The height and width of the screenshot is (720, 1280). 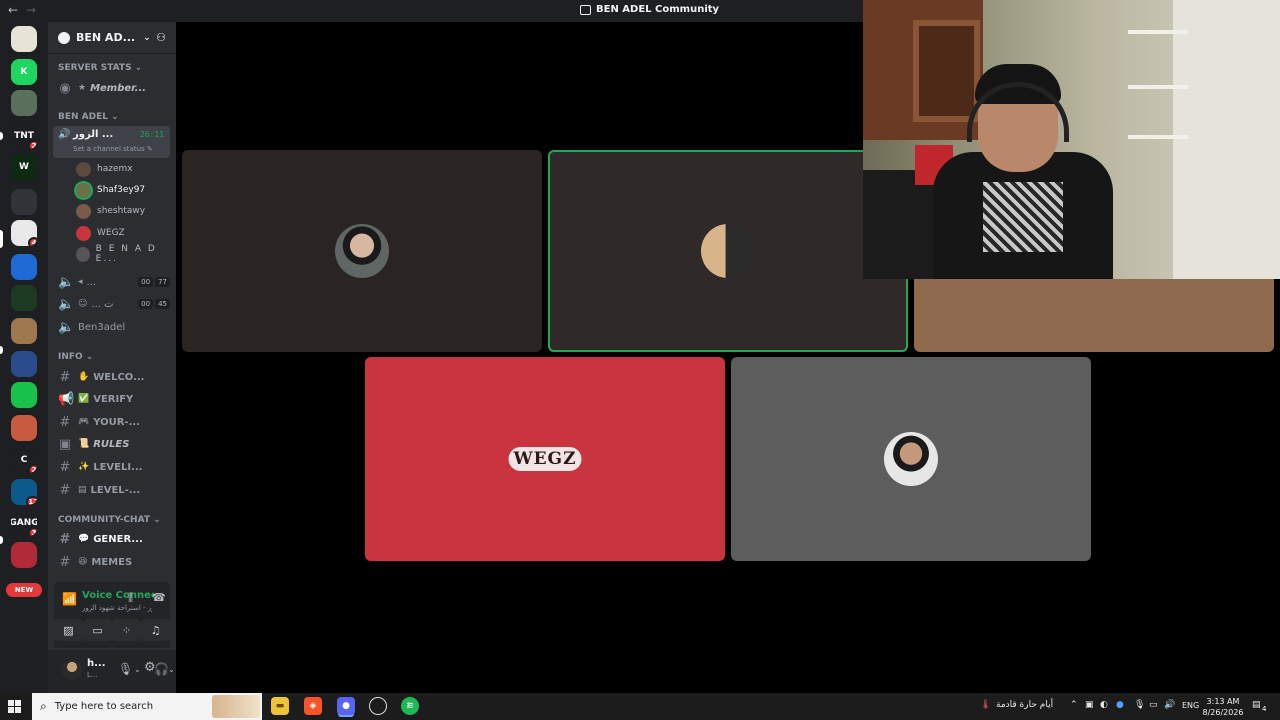 I want to click on voice-channel: 🔈 ◂ ... 00 77, so click(x=112, y=282).